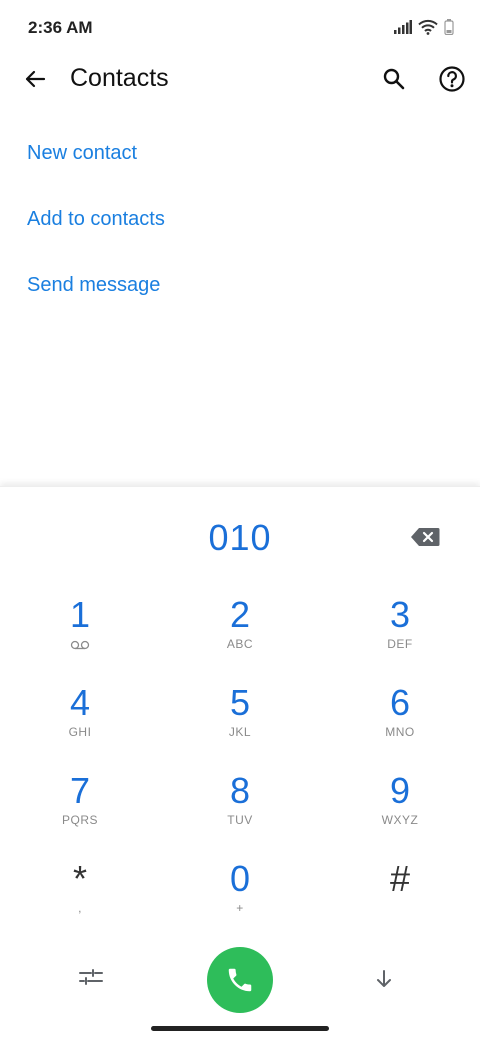 Image resolution: width=480 pixels, height=1040 pixels. What do you see at coordinates (240, 732) in the screenshot?
I see `key-letters: JKL` at bounding box center [240, 732].